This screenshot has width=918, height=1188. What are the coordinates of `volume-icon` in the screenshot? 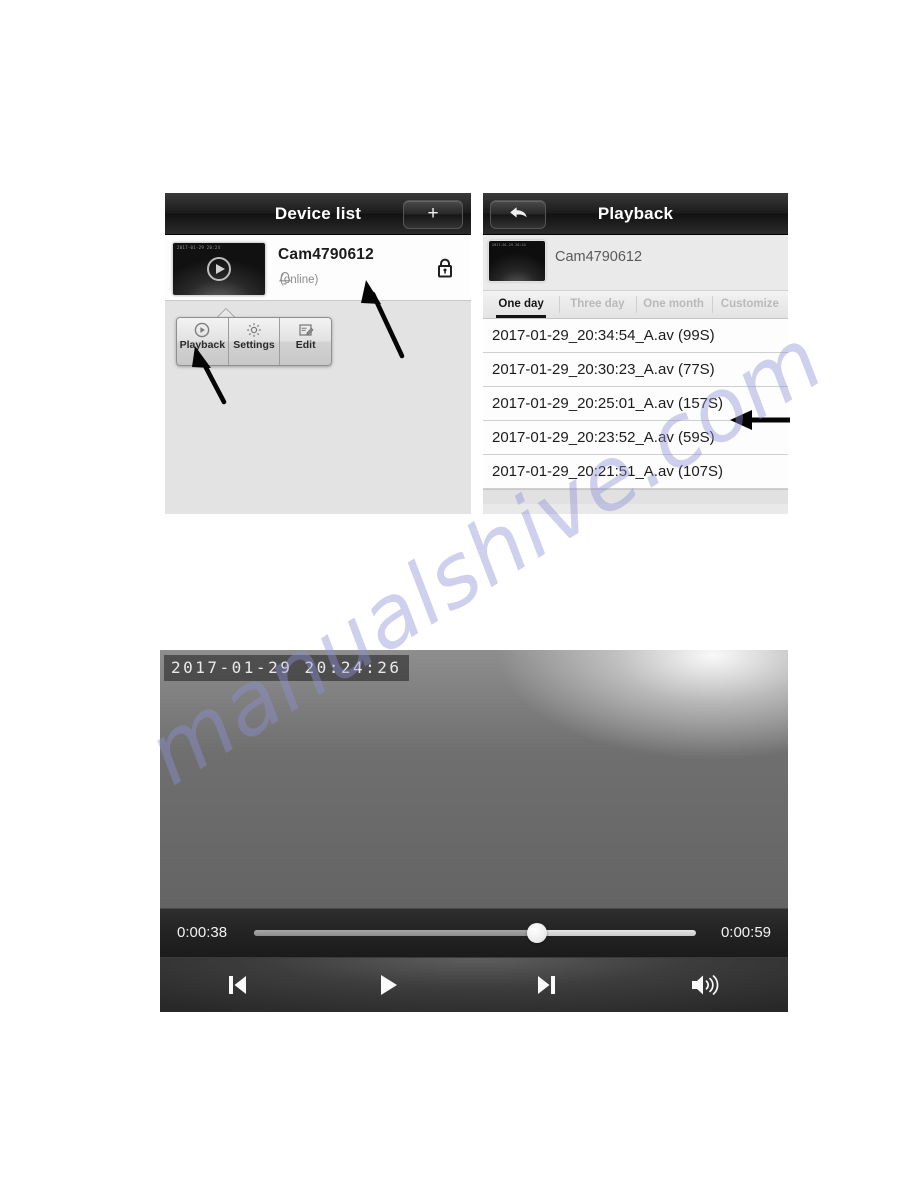 It's located at (706, 985).